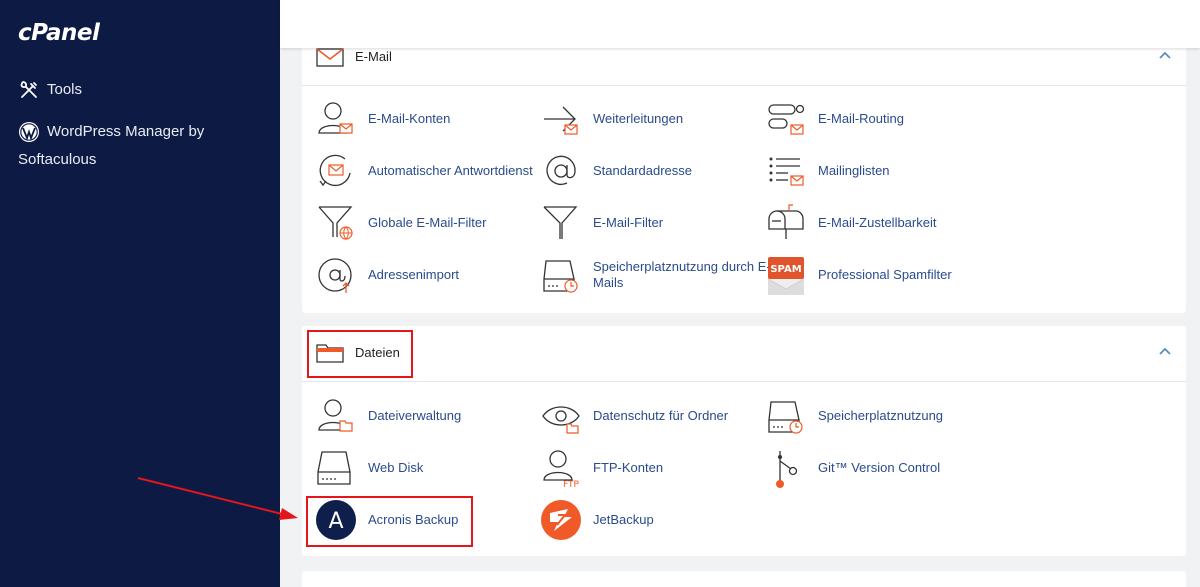 The width and height of the screenshot is (1200, 587). What do you see at coordinates (335, 223) in the screenshot?
I see `filter-globe-icon` at bounding box center [335, 223].